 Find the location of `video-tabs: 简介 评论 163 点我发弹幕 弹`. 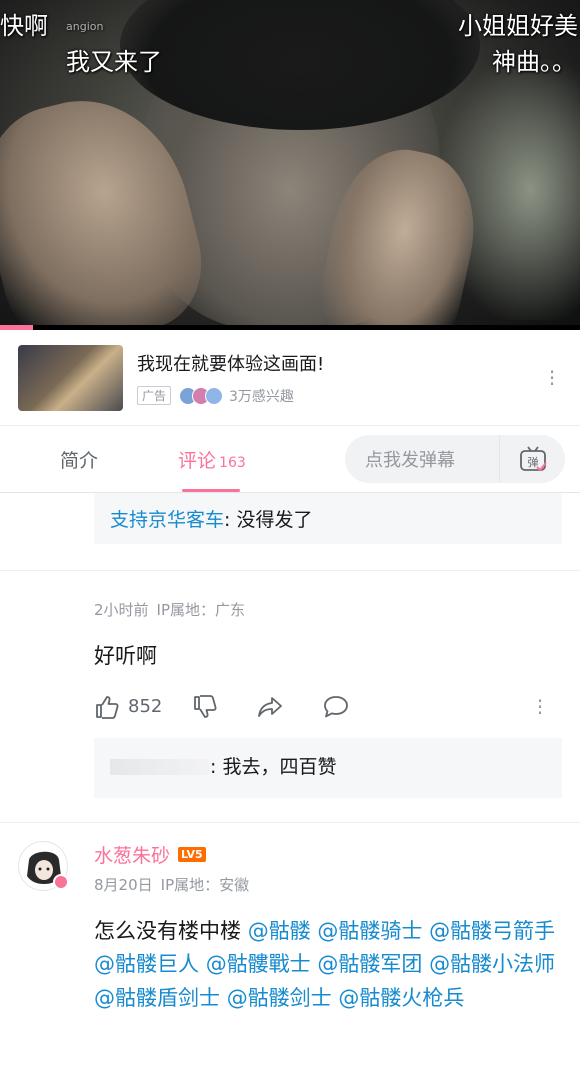

video-tabs: 简介 评论 163 点我发弹幕 弹 is located at coordinates (290, 460).